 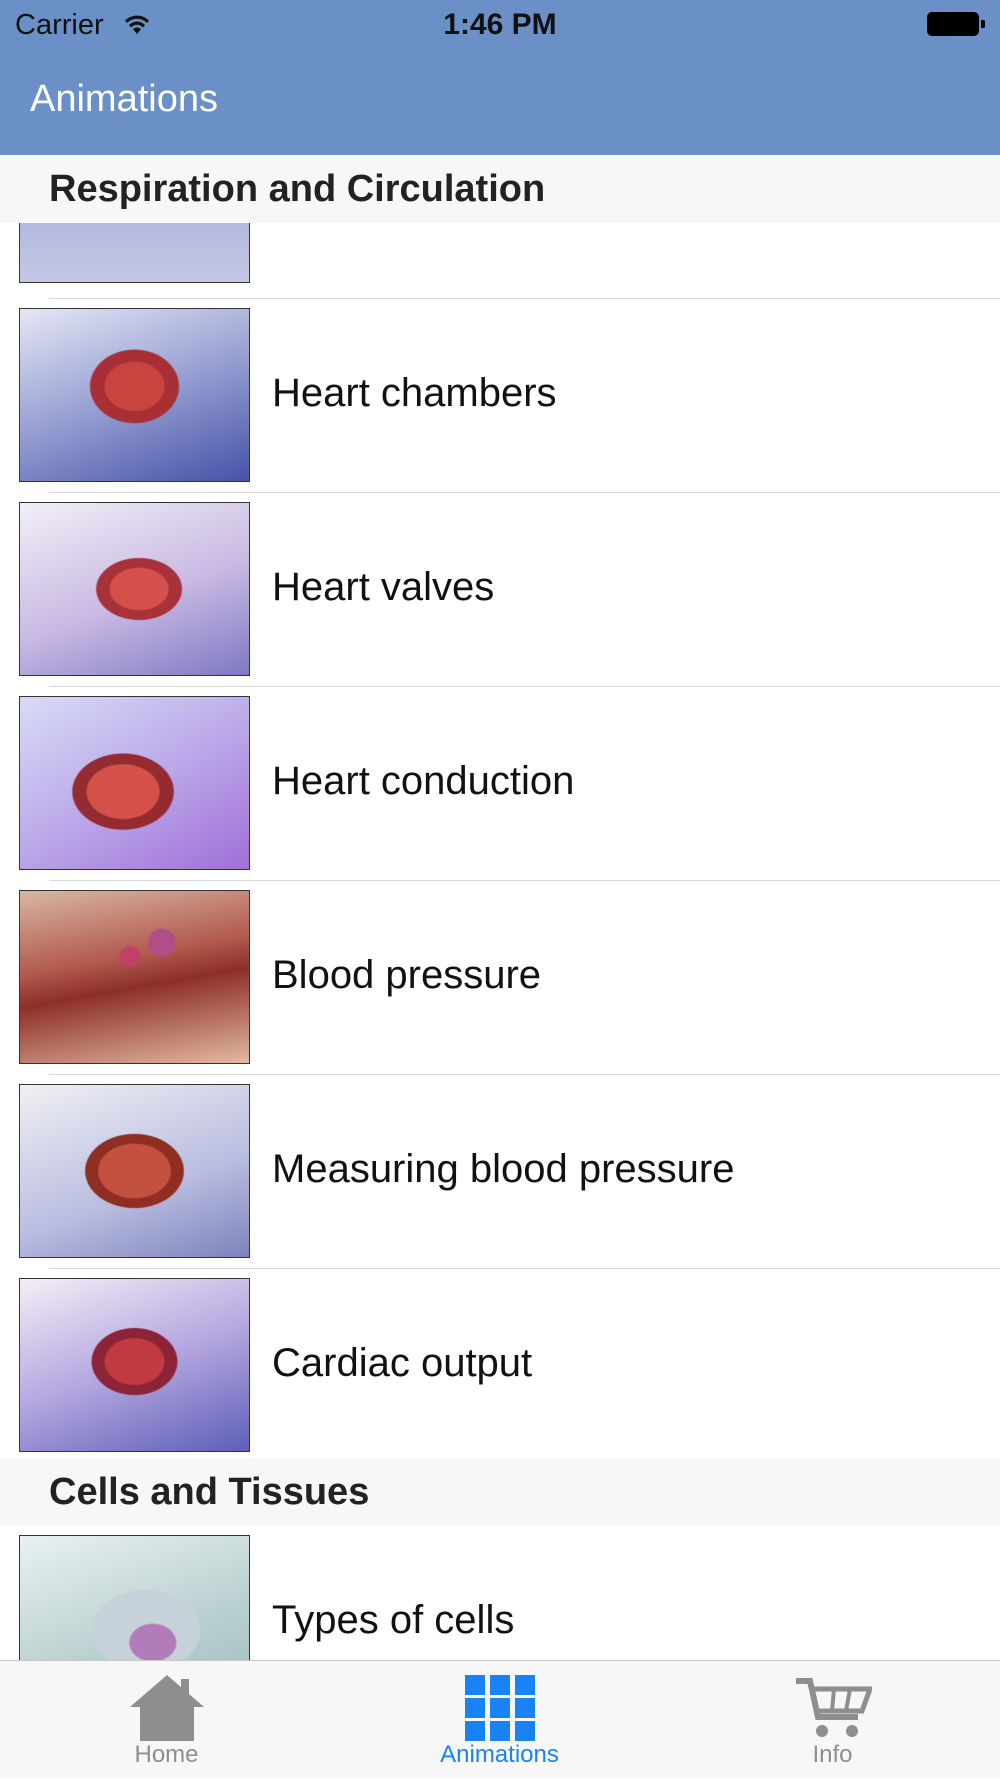 What do you see at coordinates (297, 189) in the screenshot?
I see `section-title: Respiration and Circulation` at bounding box center [297, 189].